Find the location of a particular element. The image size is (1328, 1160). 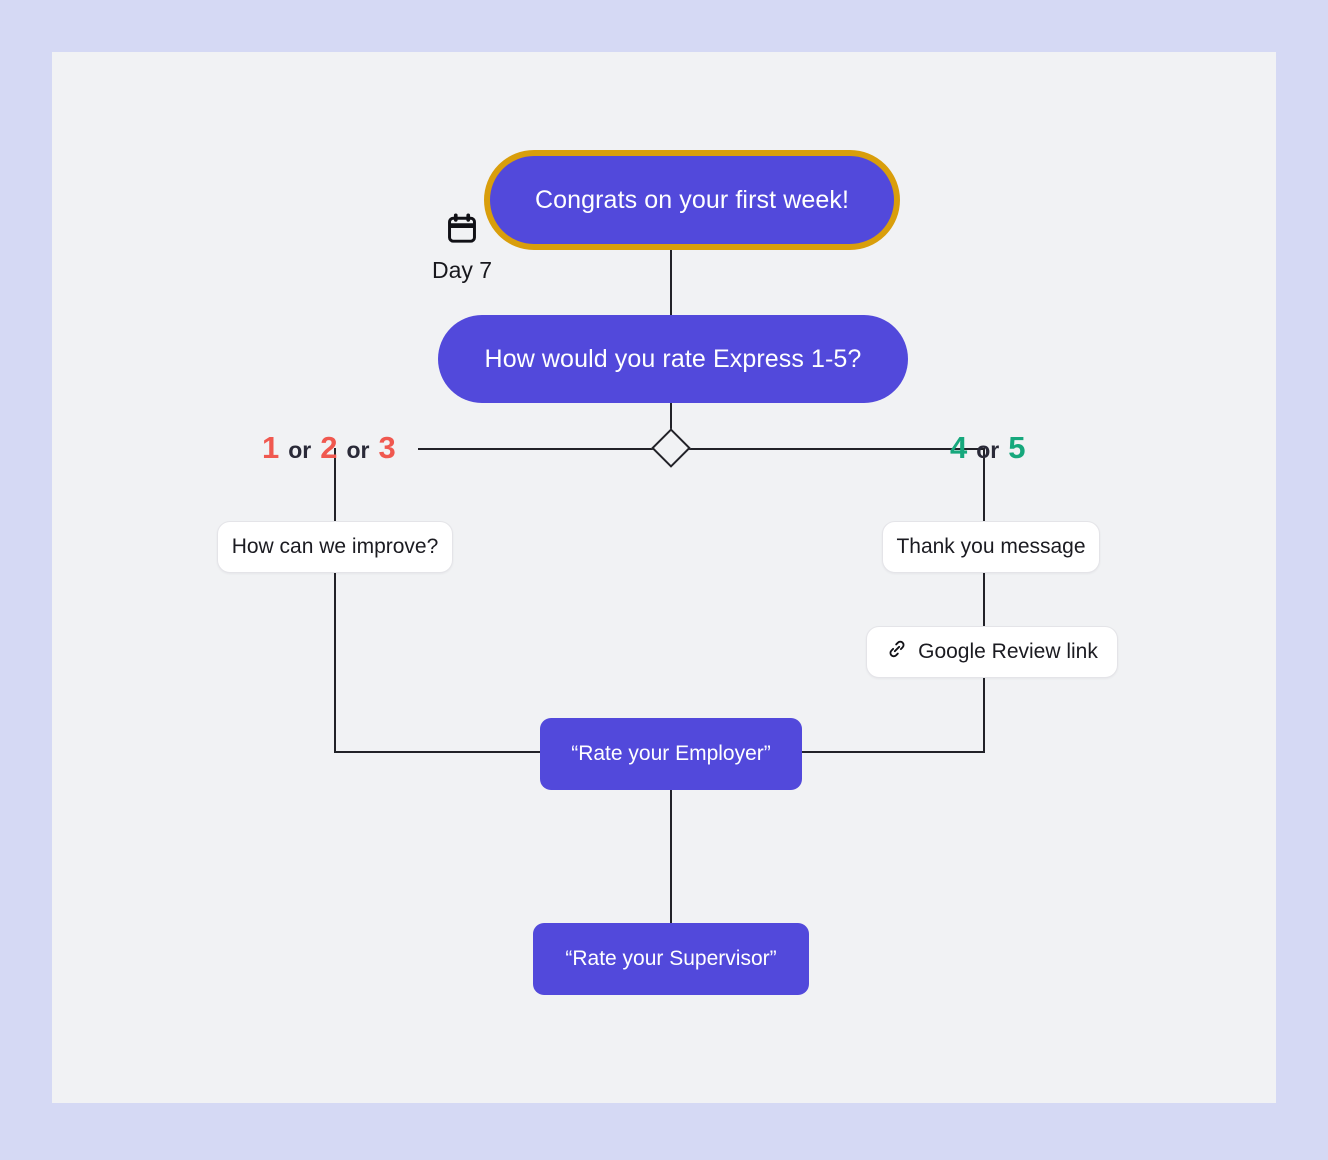

node-google-review-link: Google Review link is located at coordinates (992, 652).